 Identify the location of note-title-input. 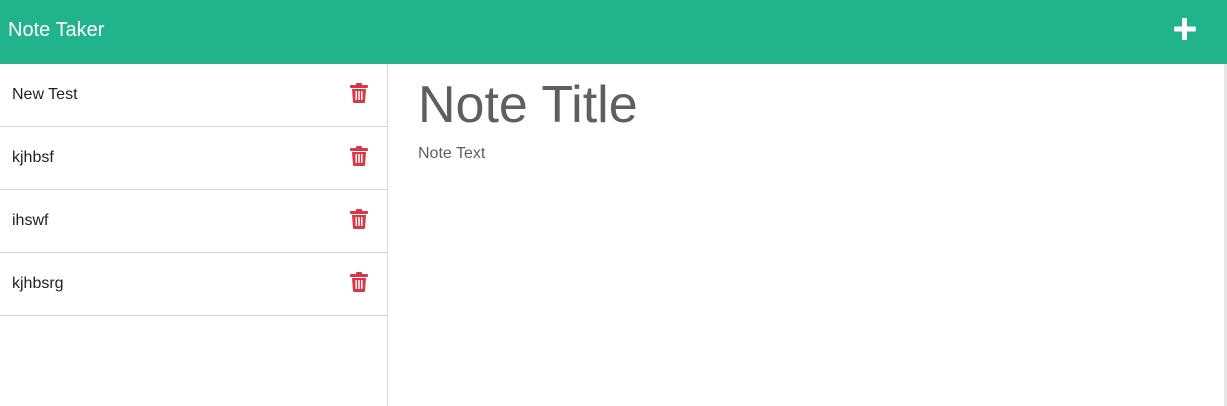
(808, 105).